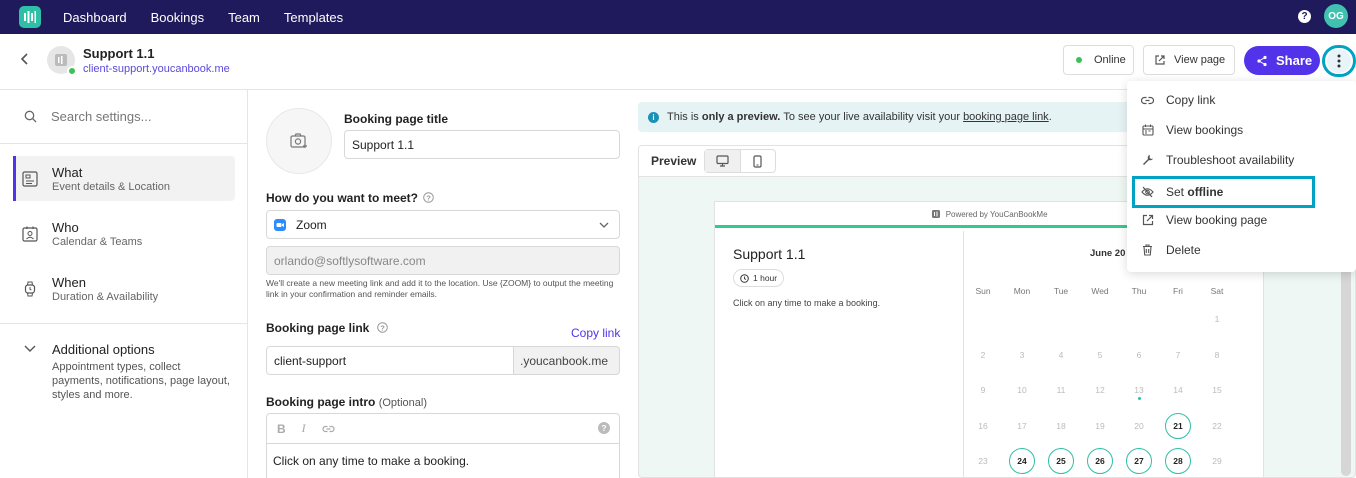 The height and width of the screenshot is (478, 1356). What do you see at coordinates (390, 360) in the screenshot?
I see `booking-link-input: client-support` at bounding box center [390, 360].